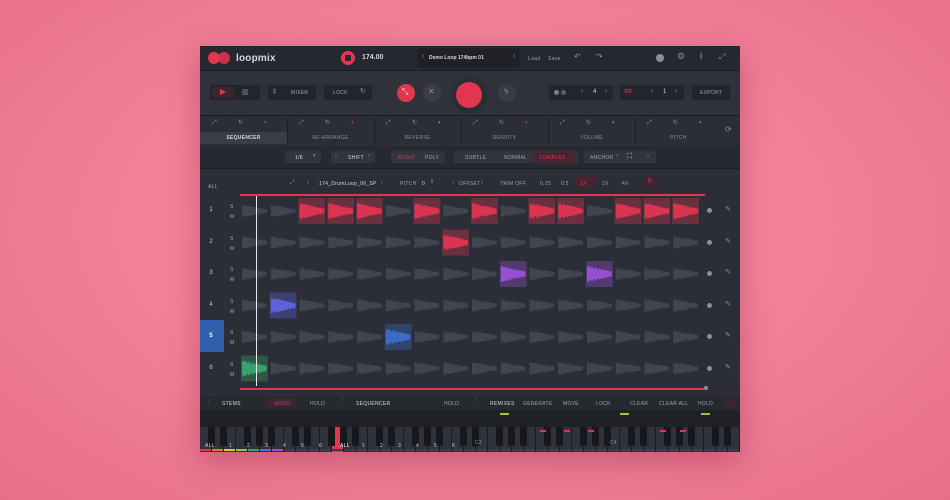  Describe the element at coordinates (729, 402) in the screenshot. I see `remix-record-button` at that location.